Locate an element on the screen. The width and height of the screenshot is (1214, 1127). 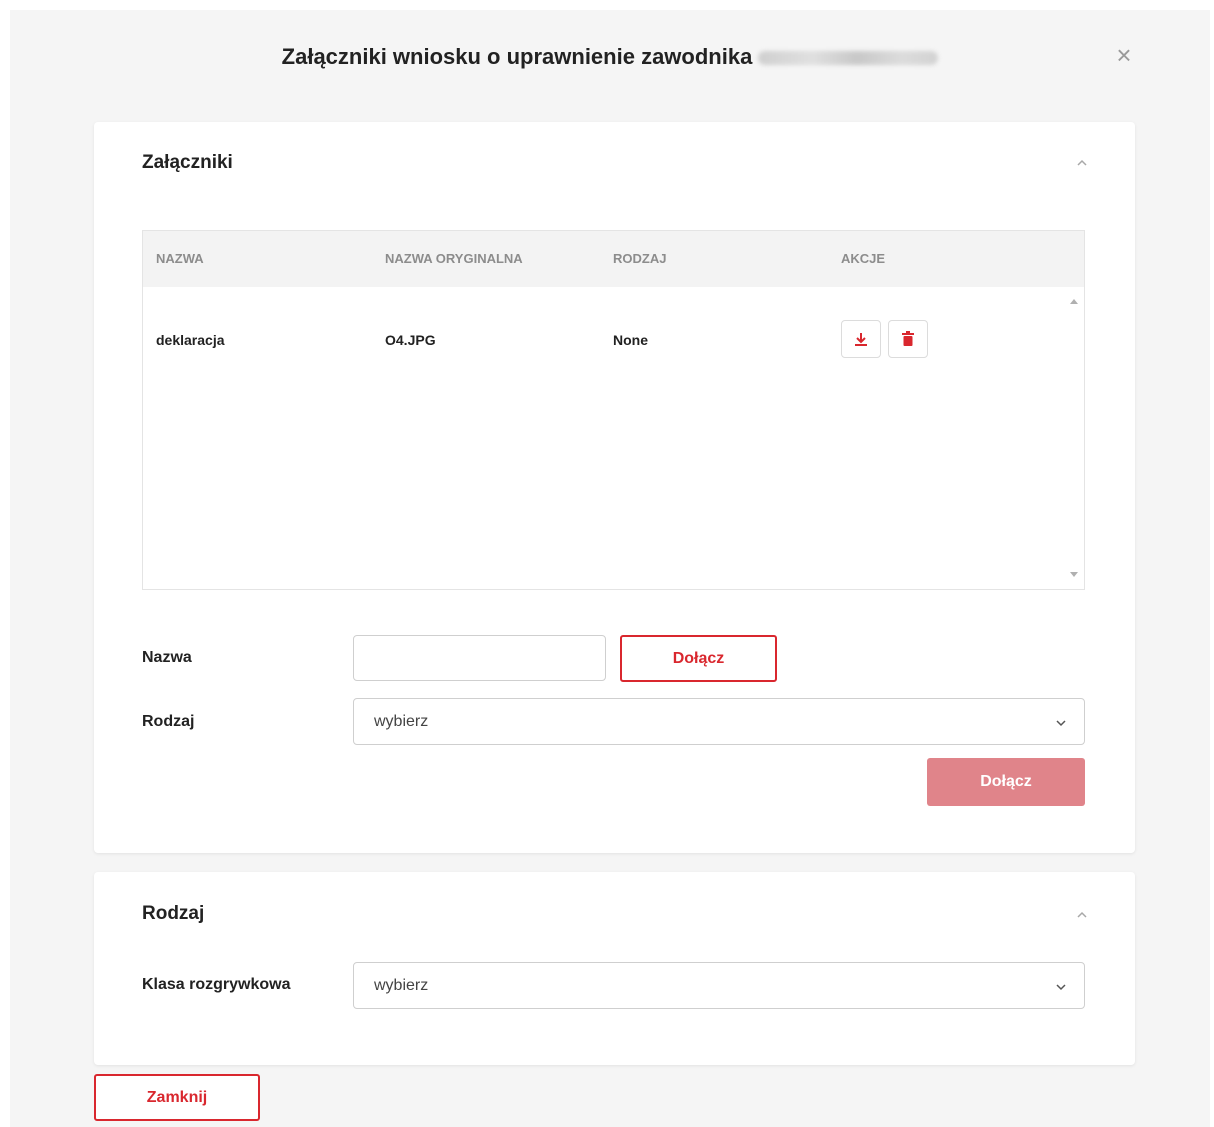
scroll-up-arrow is located at coordinates (1074, 301).